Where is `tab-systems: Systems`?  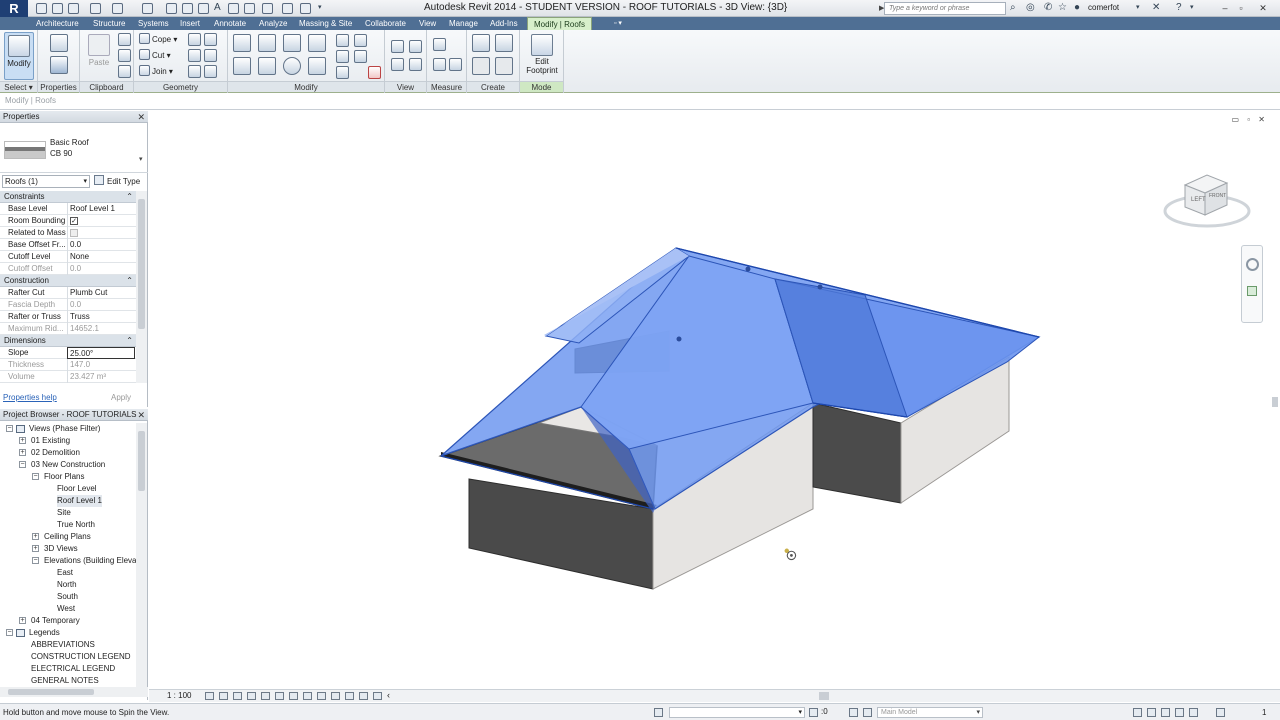
tab-systems: Systems is located at coordinates (153, 23).